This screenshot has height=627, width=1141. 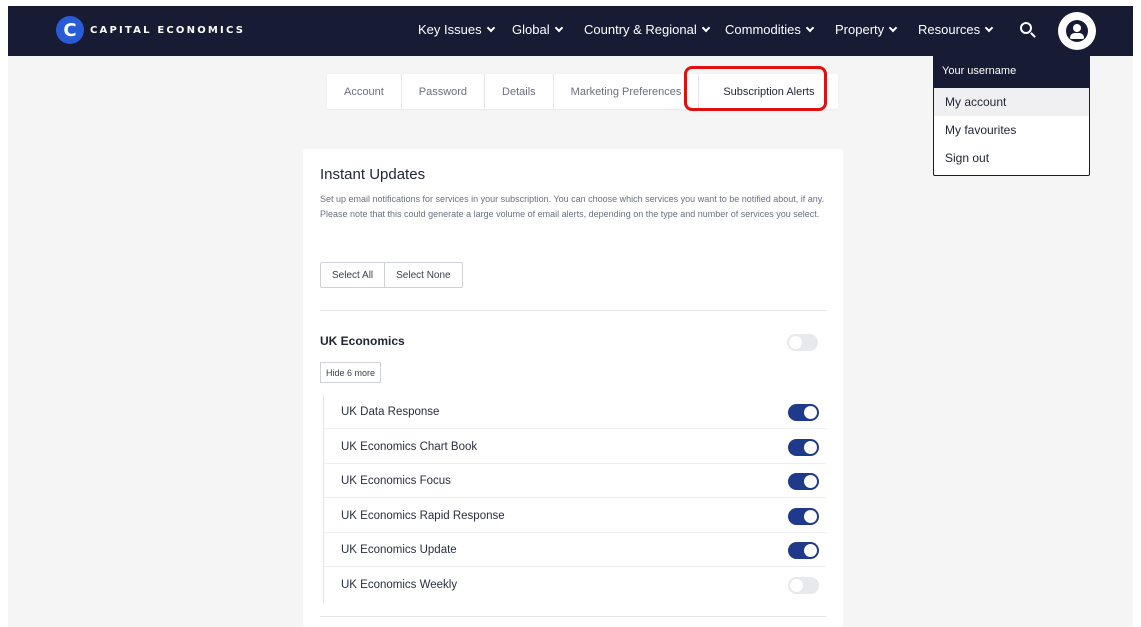 What do you see at coordinates (802, 342) in the screenshot?
I see `uk-economics-group-toggle` at bounding box center [802, 342].